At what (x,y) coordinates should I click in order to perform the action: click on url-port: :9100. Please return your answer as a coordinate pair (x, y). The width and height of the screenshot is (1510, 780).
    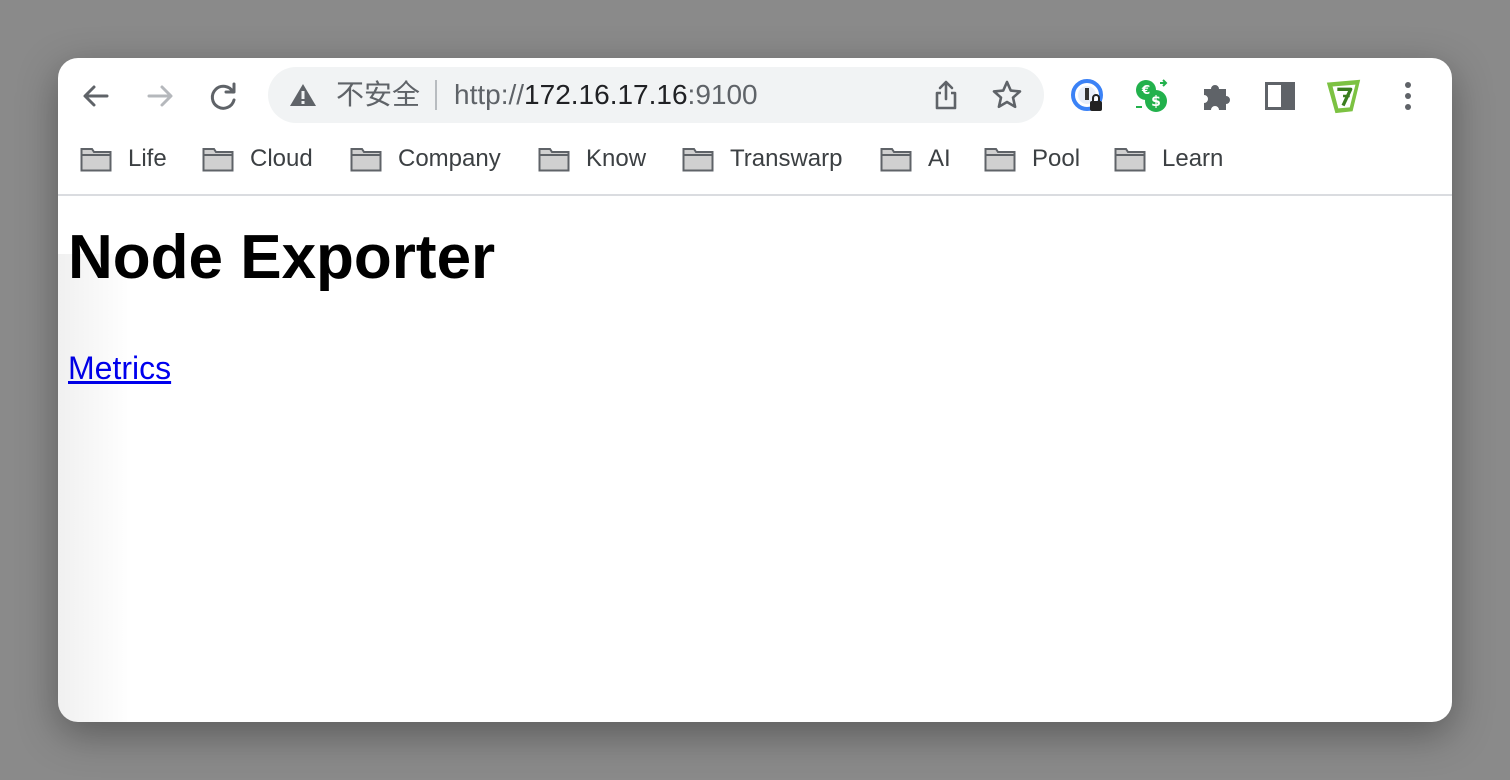
    Looking at the image, I should click on (722, 94).